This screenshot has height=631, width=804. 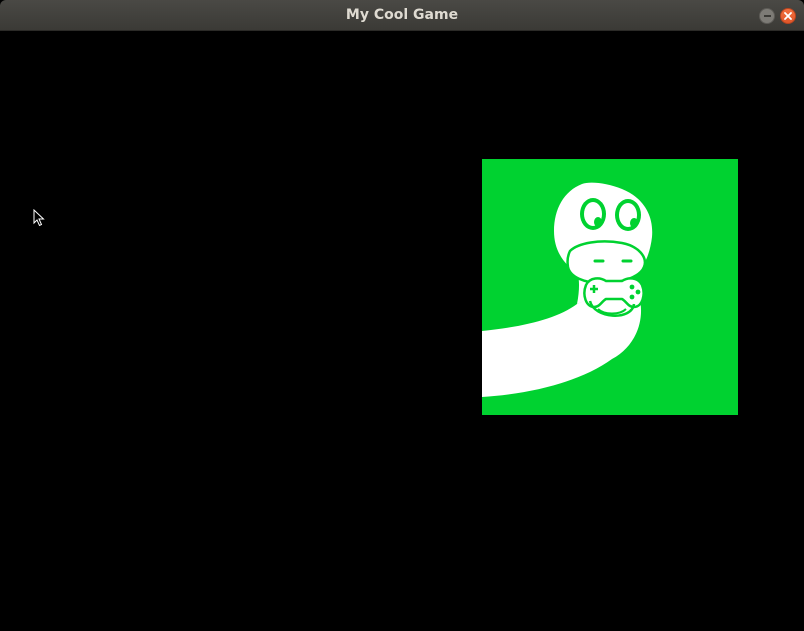 I want to click on window-title: My Cool Game, so click(x=402, y=15).